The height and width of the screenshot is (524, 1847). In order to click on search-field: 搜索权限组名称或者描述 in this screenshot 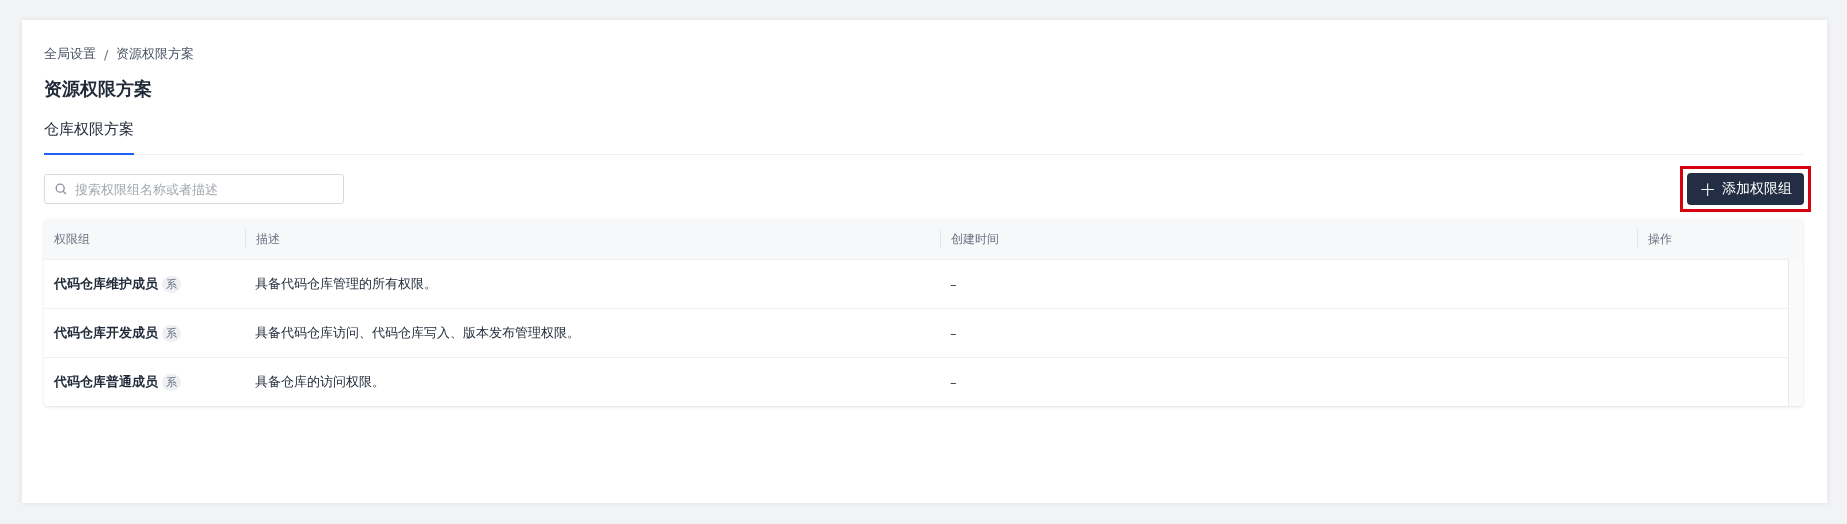, I will do `click(194, 189)`.